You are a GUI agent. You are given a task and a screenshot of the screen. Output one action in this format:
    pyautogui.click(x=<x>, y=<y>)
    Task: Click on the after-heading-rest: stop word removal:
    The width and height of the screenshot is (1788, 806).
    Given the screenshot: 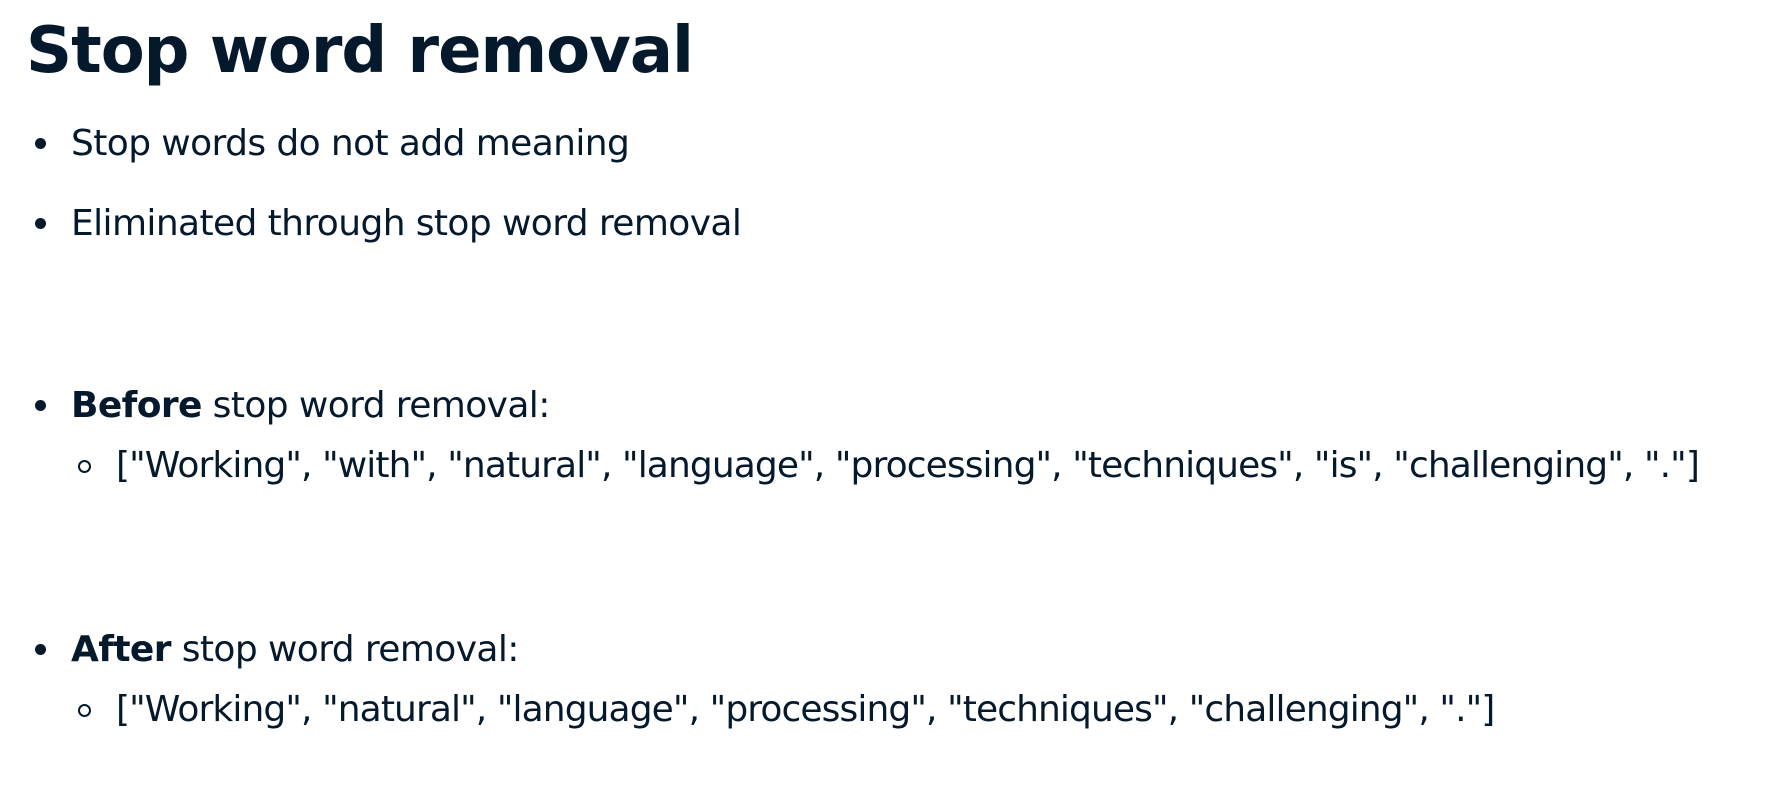 What is the action you would take?
    pyautogui.click(x=345, y=649)
    